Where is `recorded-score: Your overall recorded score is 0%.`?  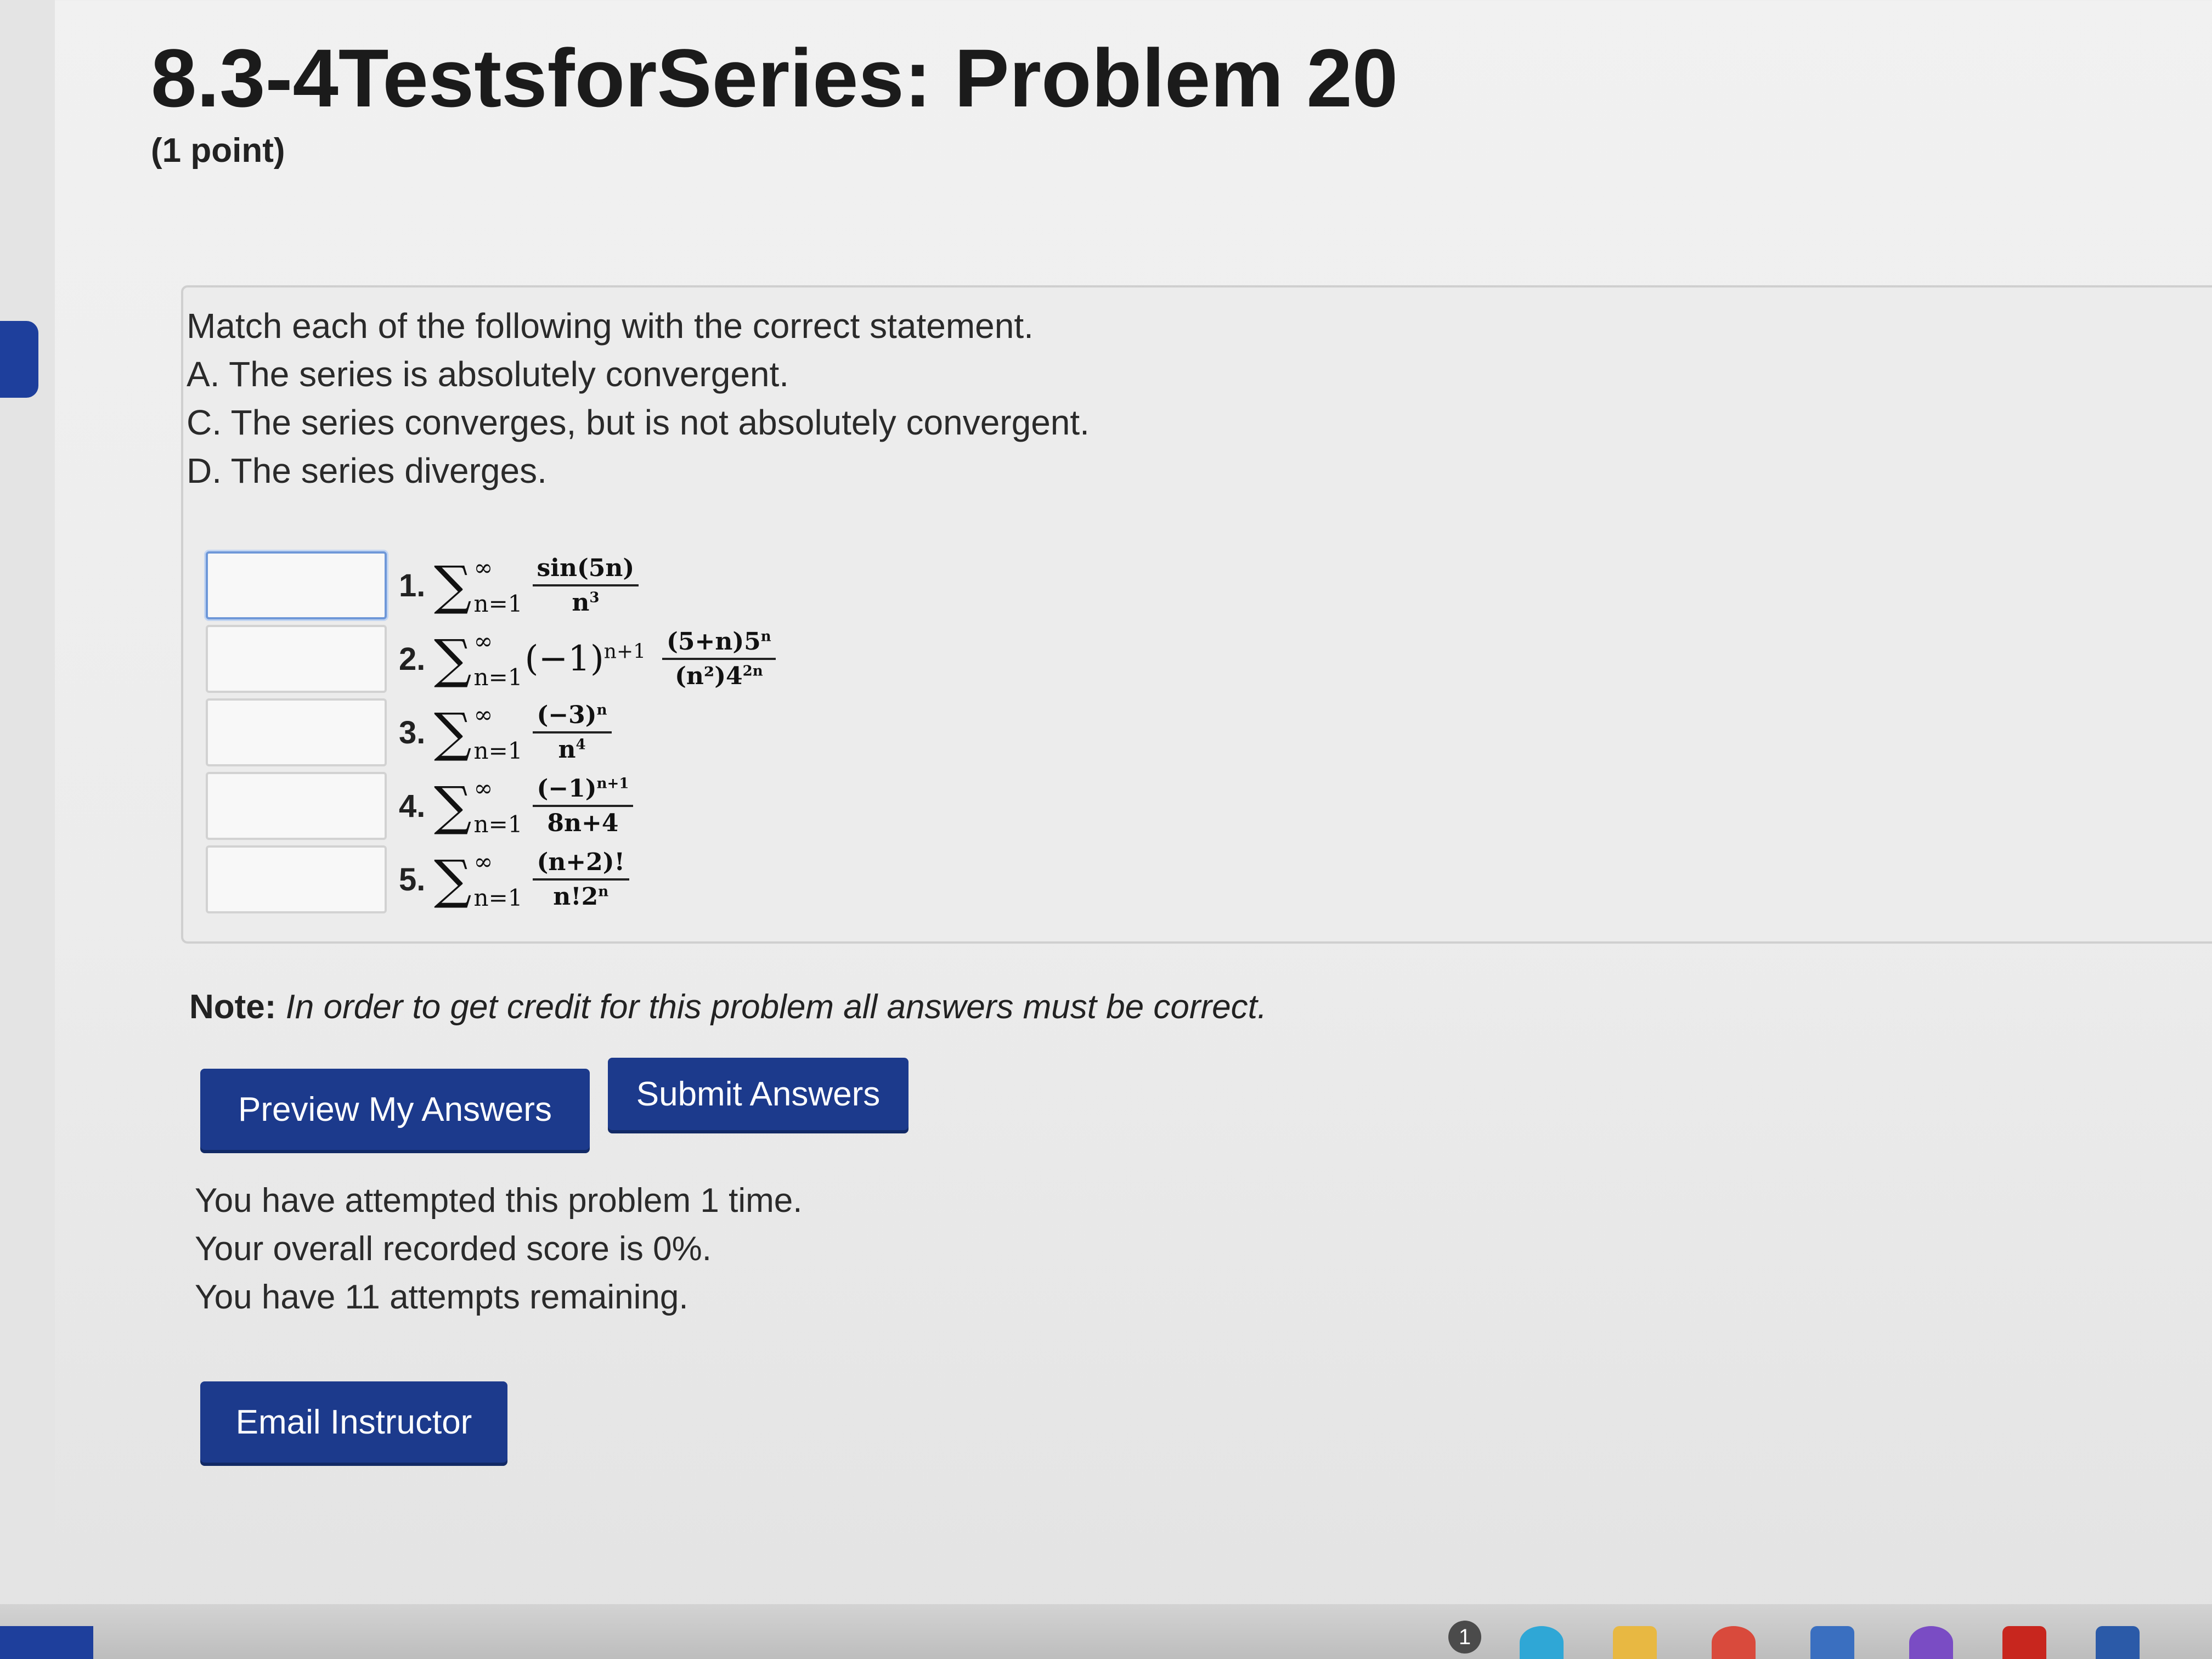
recorded-score: Your overall recorded score is 0%. is located at coordinates (454, 1249).